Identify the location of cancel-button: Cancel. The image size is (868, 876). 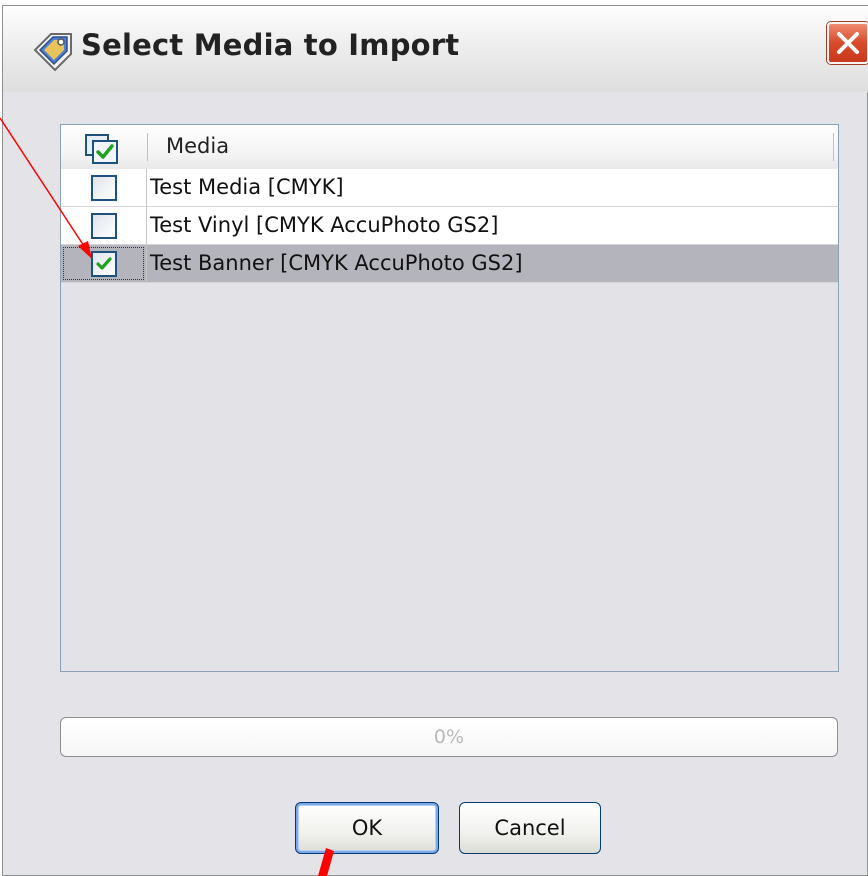
(530, 828).